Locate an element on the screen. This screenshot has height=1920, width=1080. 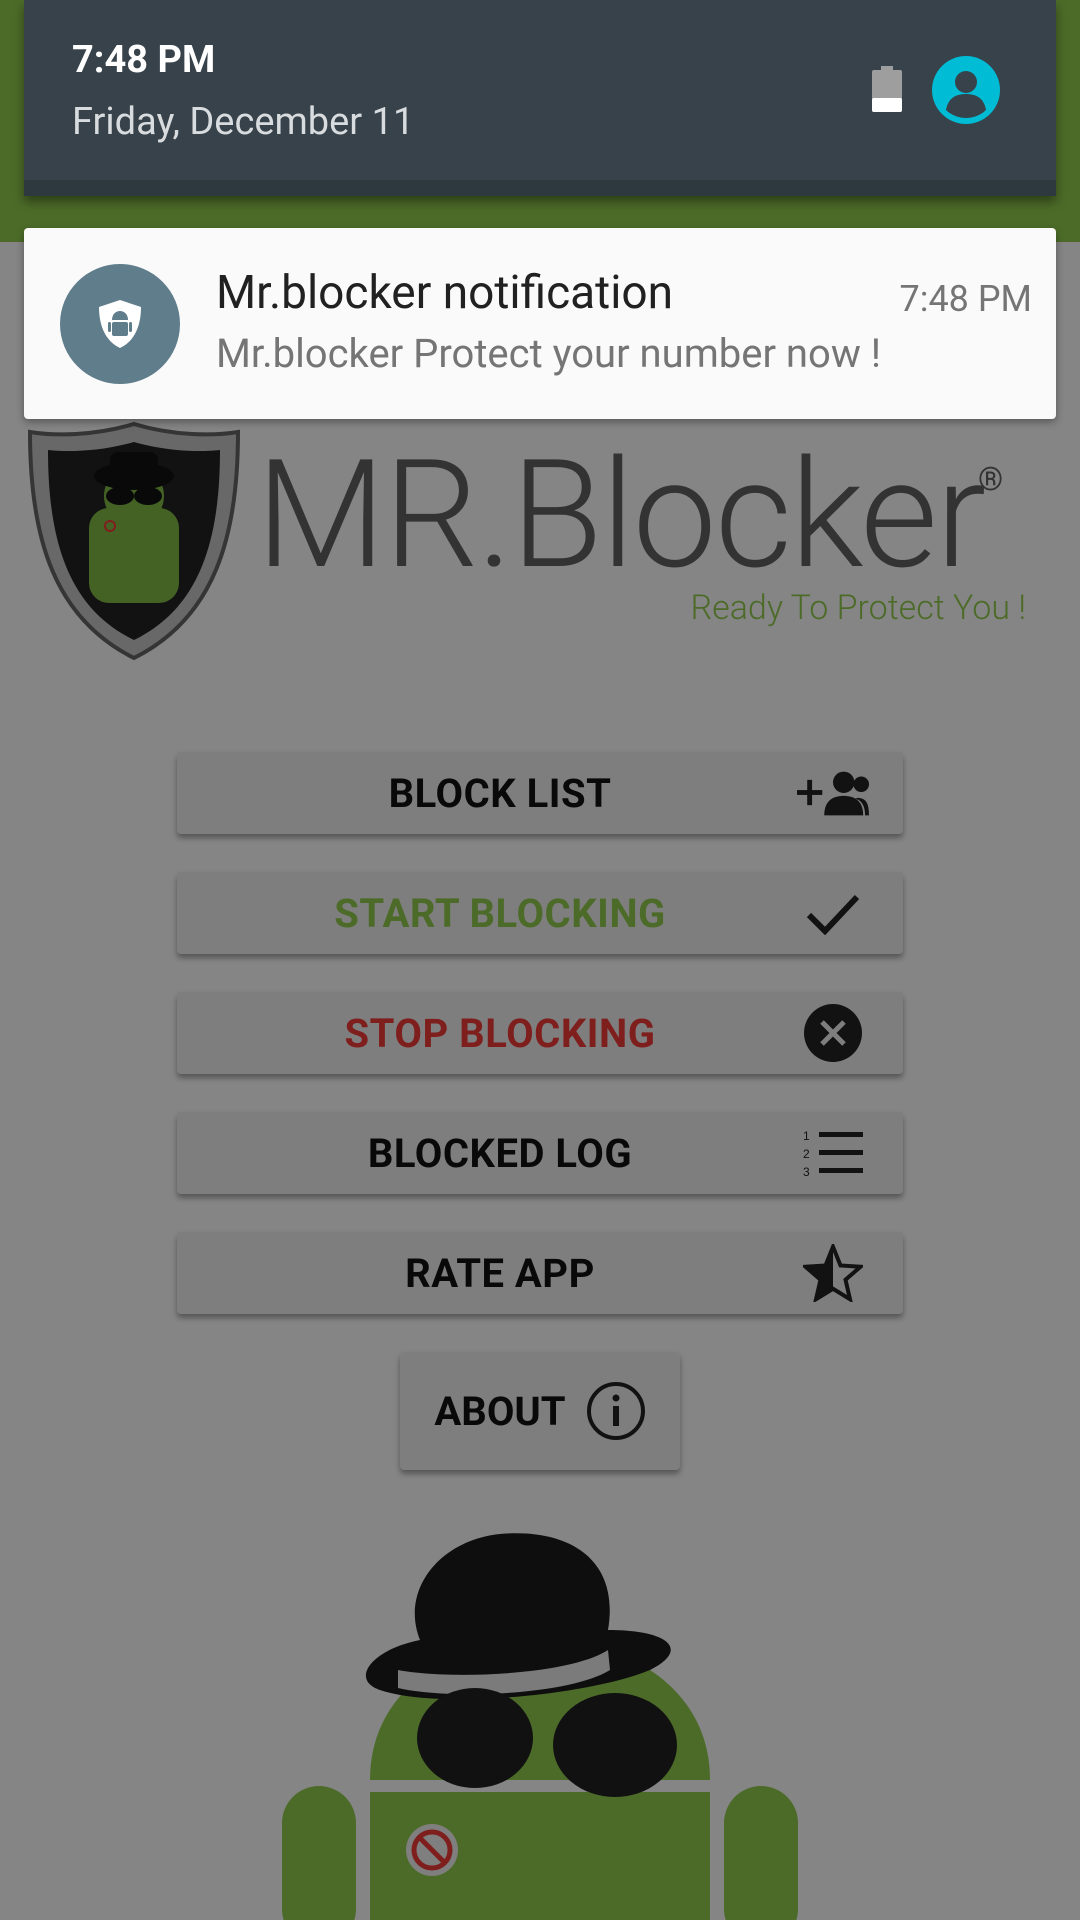
svg-text: 1 is located at coordinates (806, 1136).